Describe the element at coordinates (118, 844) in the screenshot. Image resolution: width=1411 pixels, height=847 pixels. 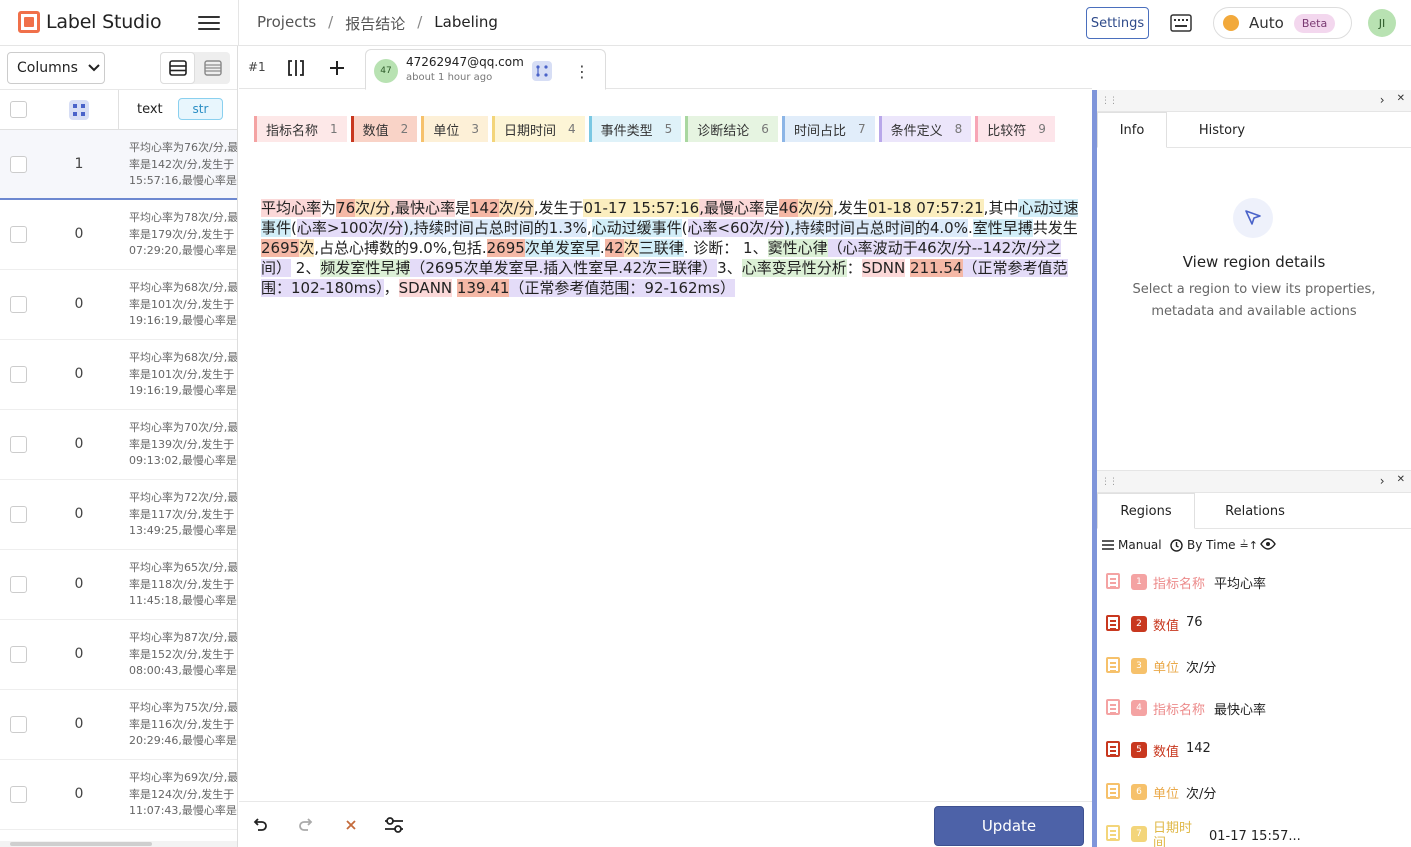
I see `horizontal-scrollbar` at that location.